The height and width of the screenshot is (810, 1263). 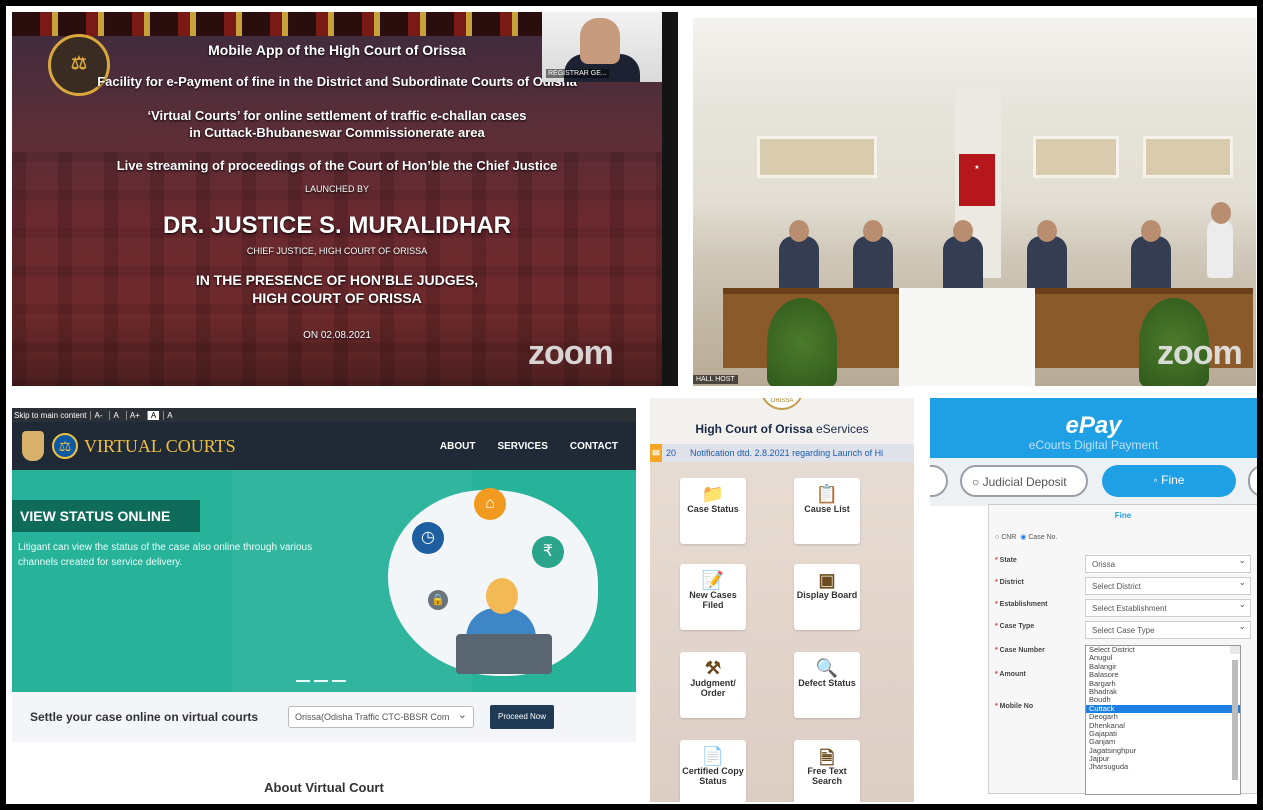 I want to click on slide-presence1: IN THE PRESENCE OF HON’BLE JUDGES,, so click(x=337, y=280).